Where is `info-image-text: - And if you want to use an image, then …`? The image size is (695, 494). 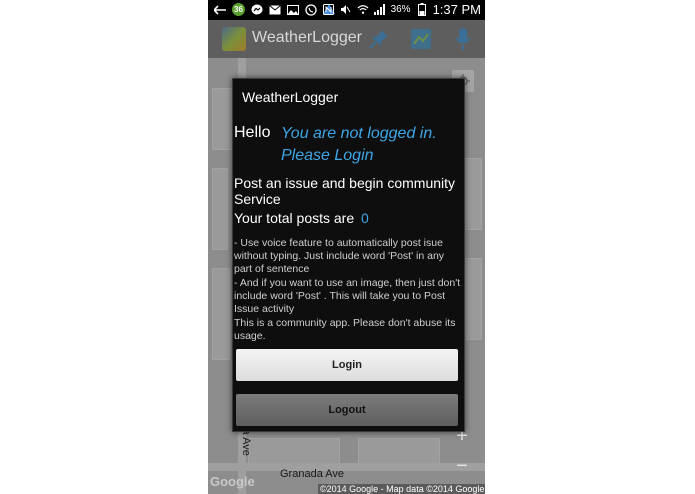 info-image-text: - And if you want to use an image, then … is located at coordinates (347, 296).